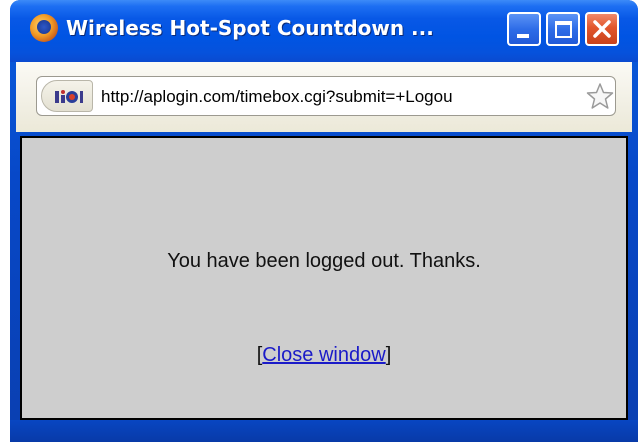 The image size is (640, 442). I want to click on minimize-icon, so click(523, 36).